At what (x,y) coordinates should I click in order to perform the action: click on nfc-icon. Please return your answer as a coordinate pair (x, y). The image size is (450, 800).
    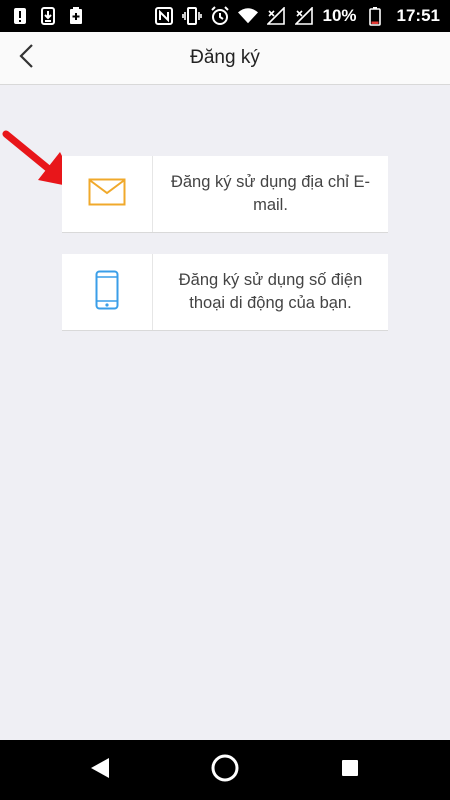
    Looking at the image, I should click on (164, 16).